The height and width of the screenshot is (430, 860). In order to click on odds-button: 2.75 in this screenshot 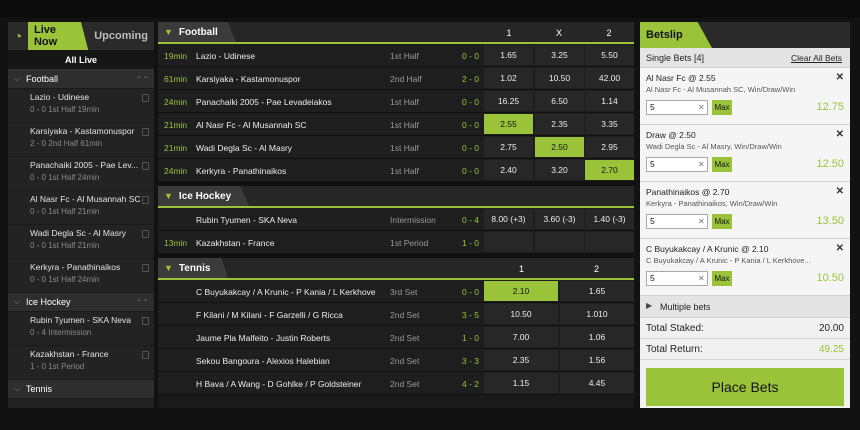, I will do `click(508, 147)`.